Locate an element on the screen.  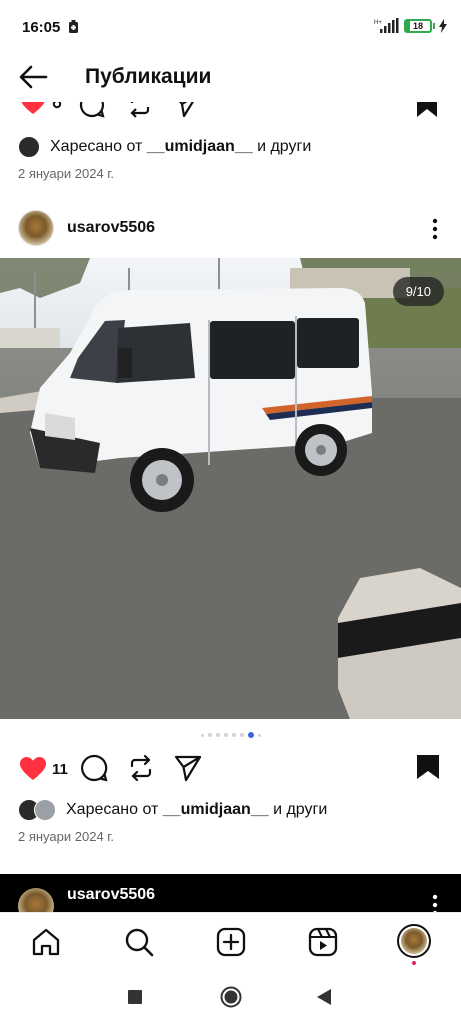
notification-dot is located at coordinates (414, 963).